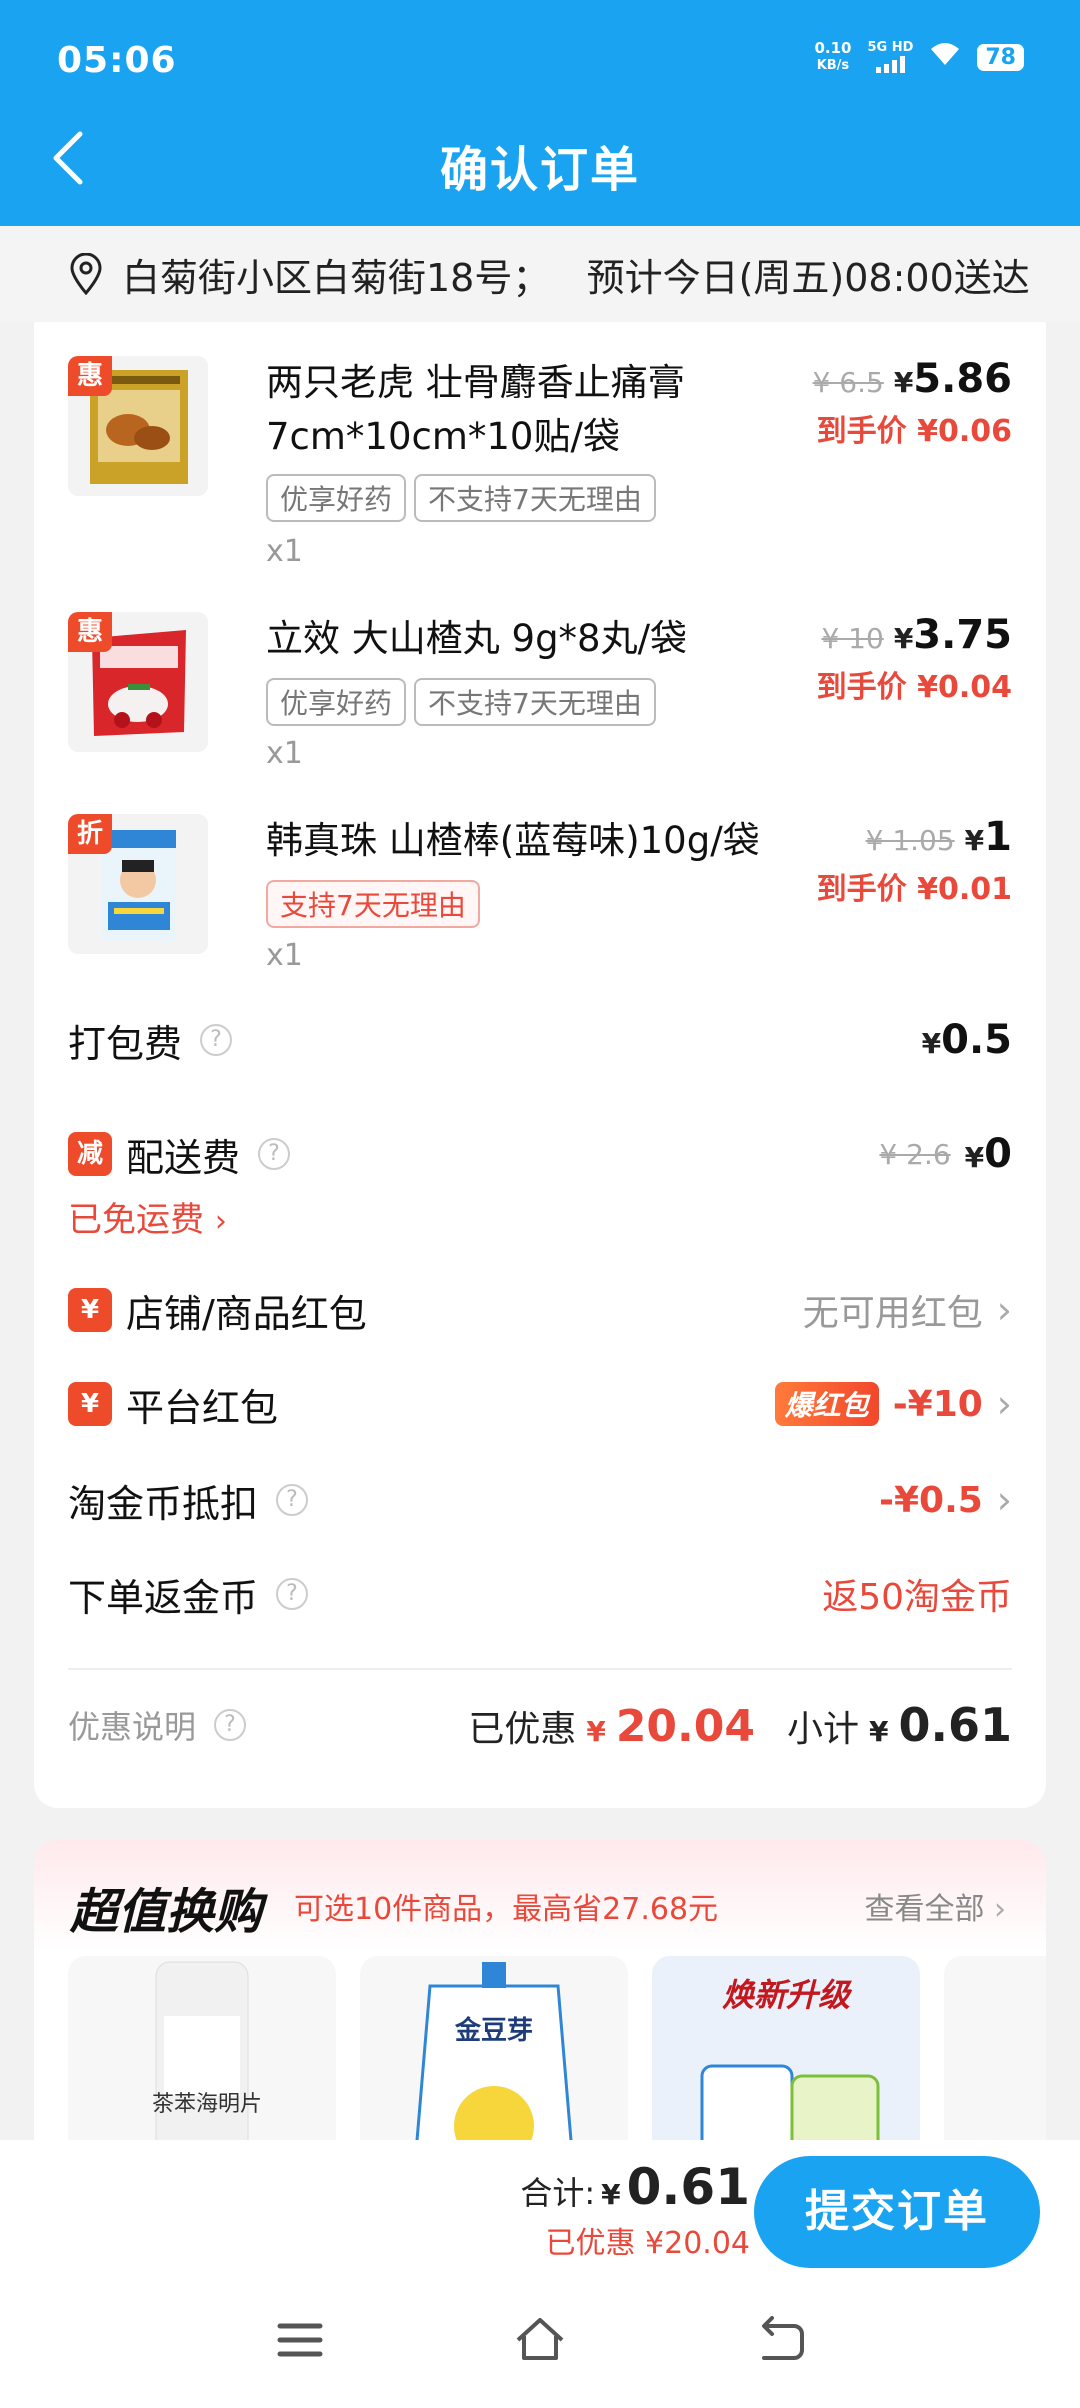 The image size is (1080, 2408). Describe the element at coordinates (955, 1725) in the screenshot. I see `subtotal-value: 0.61` at that location.